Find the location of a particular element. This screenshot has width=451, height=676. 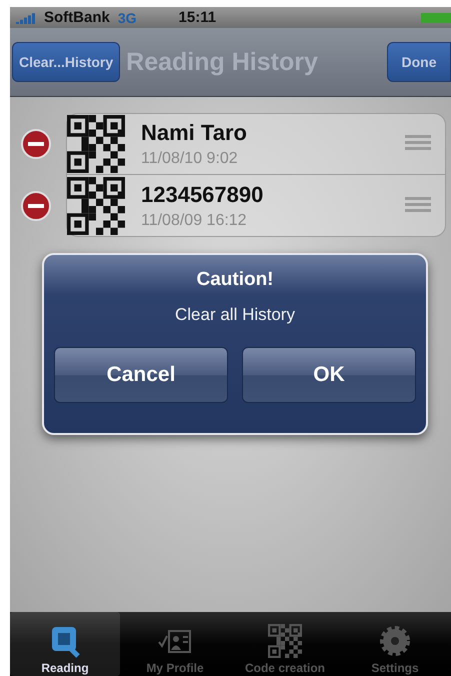

signal-icon is located at coordinates (26, 18).